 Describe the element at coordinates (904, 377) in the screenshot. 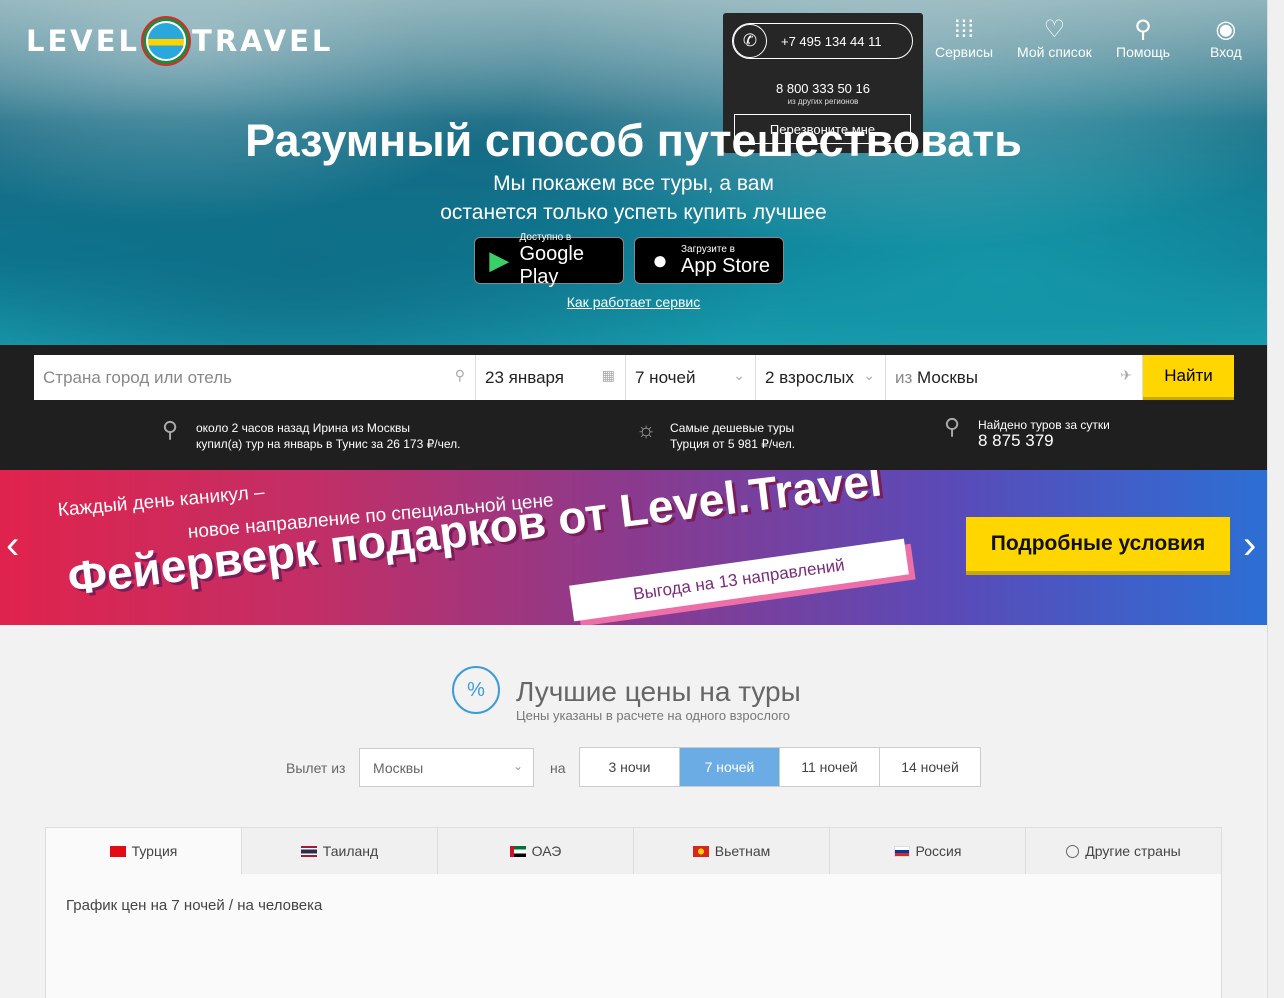

I see `from-prefix: из` at that location.